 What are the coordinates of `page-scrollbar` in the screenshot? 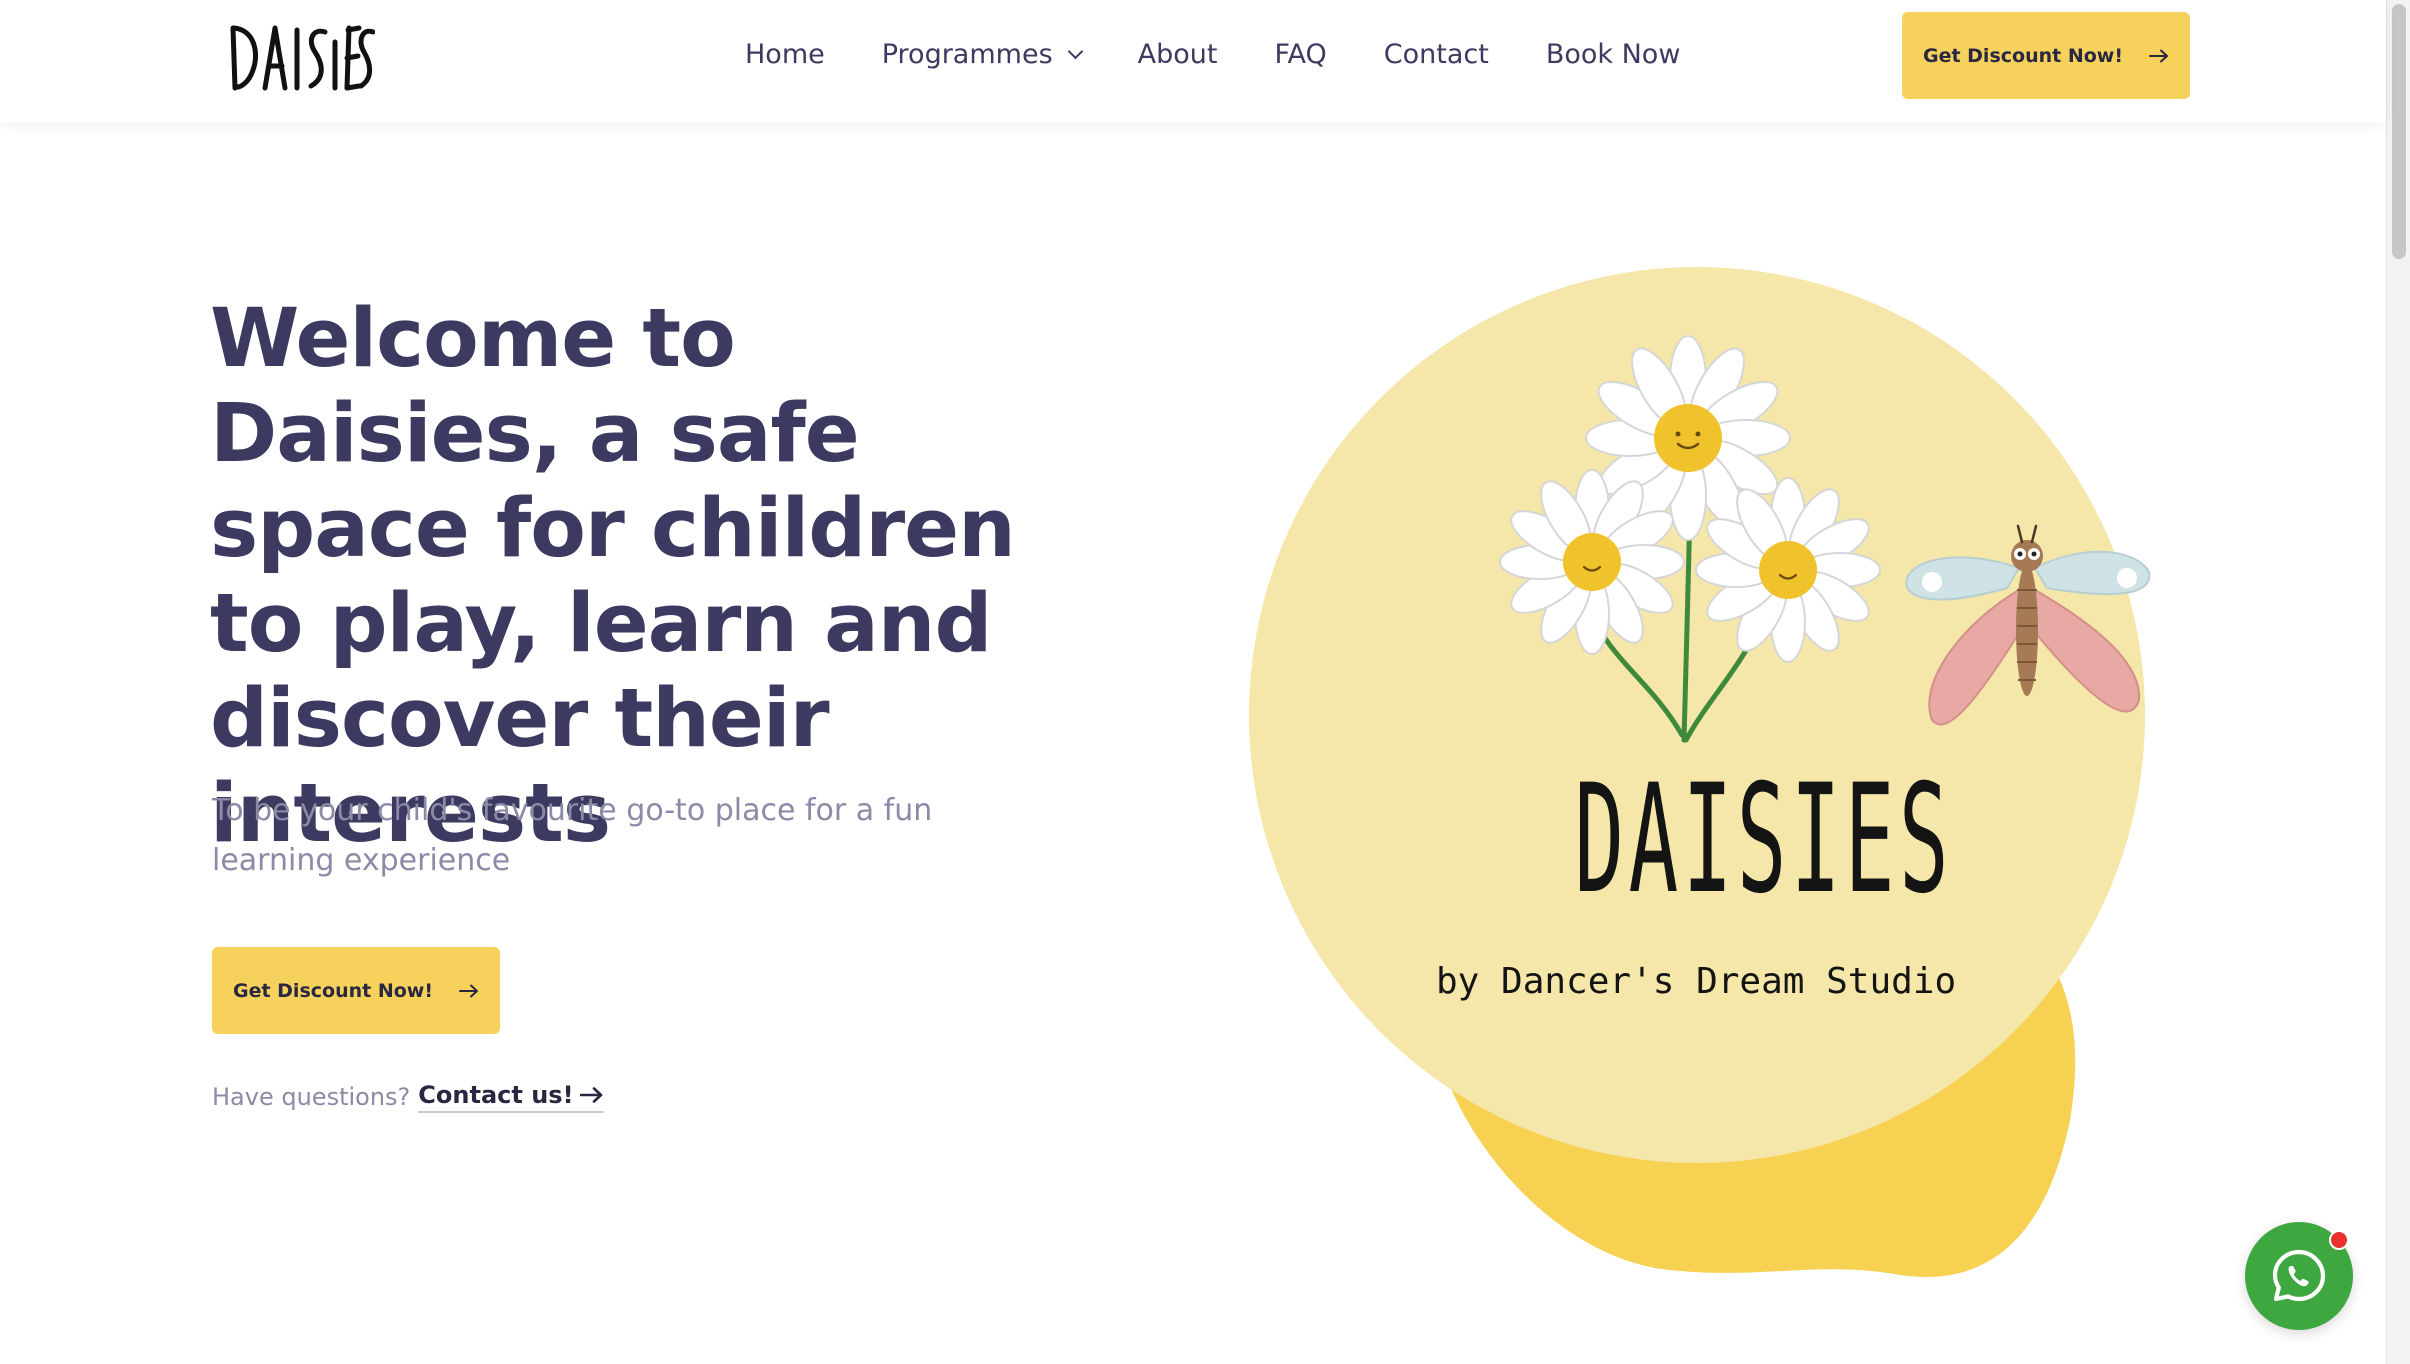 It's located at (2398, 682).